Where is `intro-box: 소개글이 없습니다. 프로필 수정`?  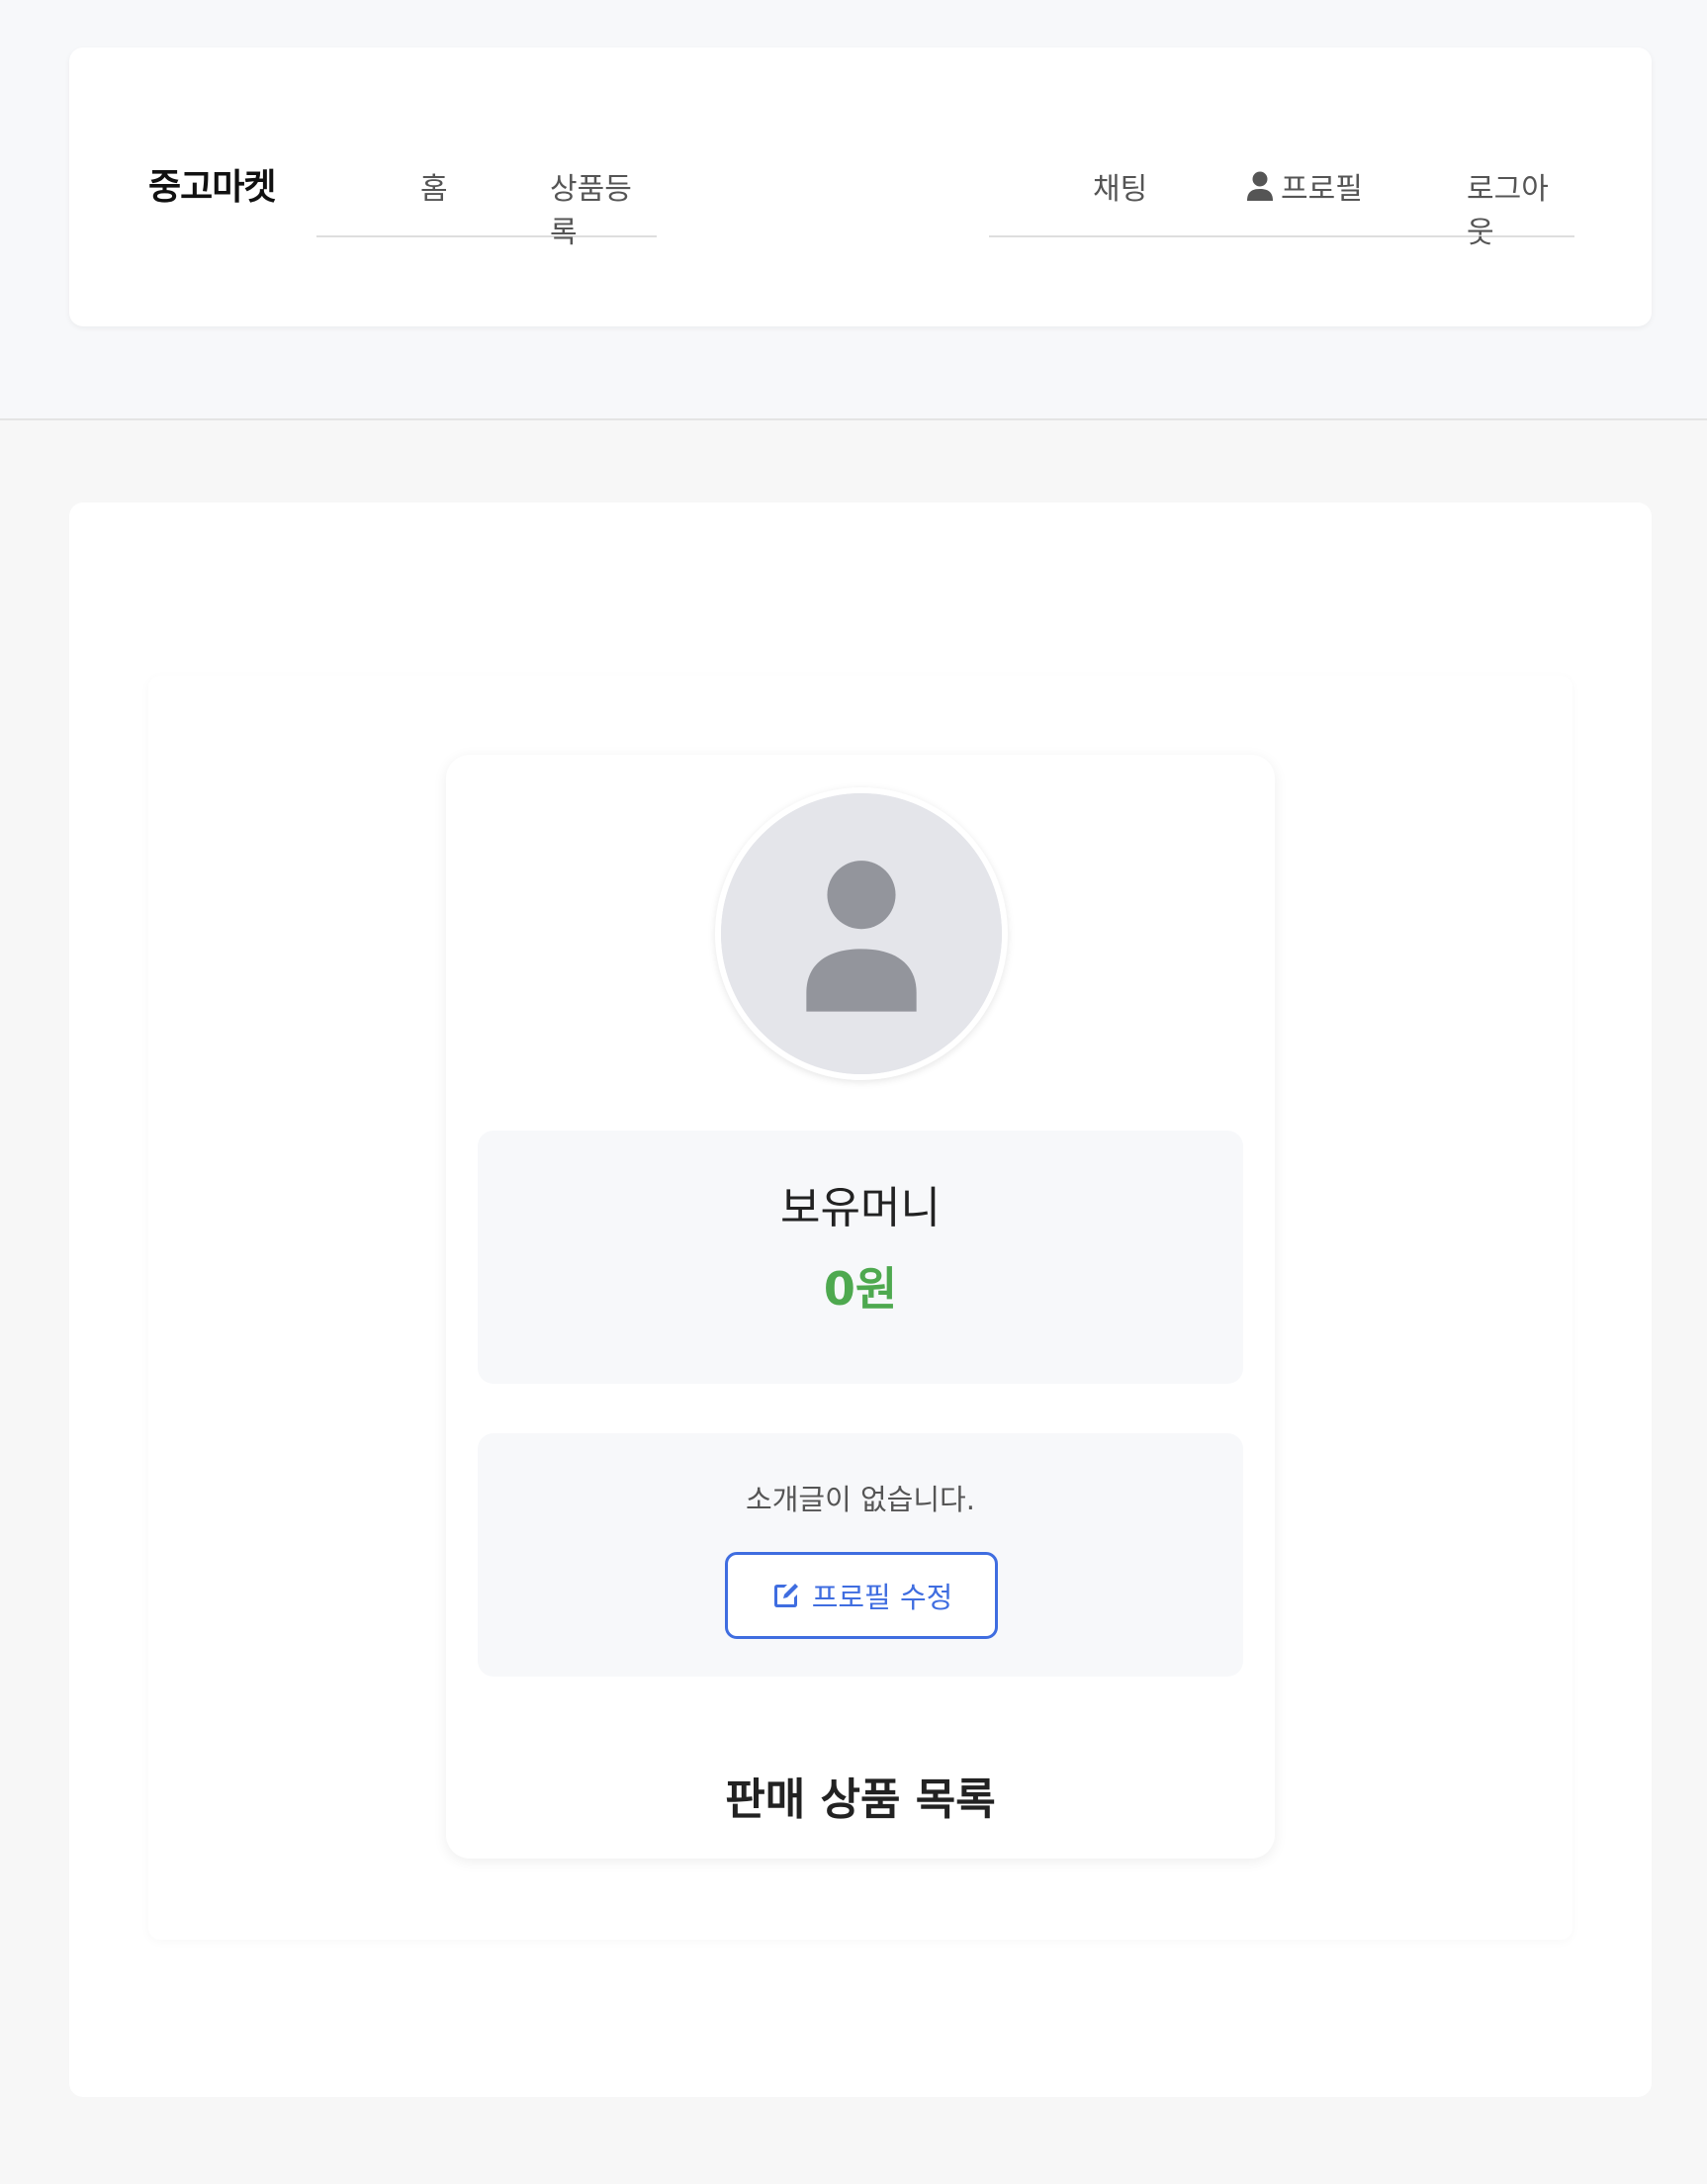
intro-box: 소개글이 없습니다. 프로필 수정 is located at coordinates (861, 1555).